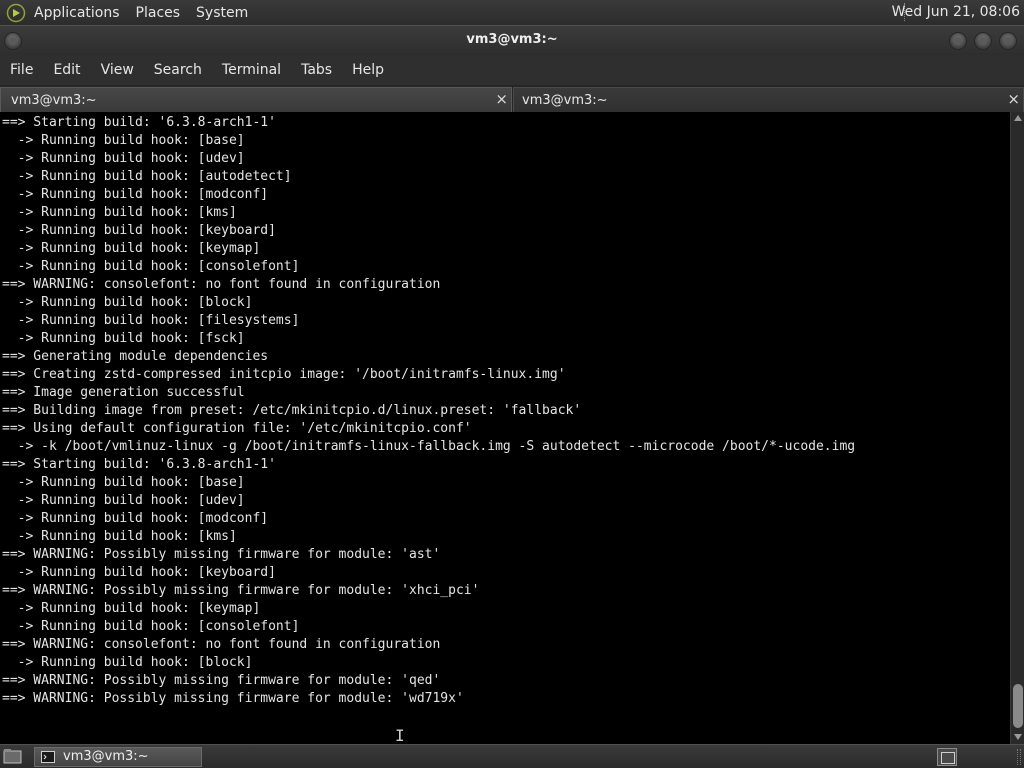 The height and width of the screenshot is (768, 1024). What do you see at coordinates (768, 99) in the screenshot?
I see `tab-2: vm3@vm3:~ ×` at bounding box center [768, 99].